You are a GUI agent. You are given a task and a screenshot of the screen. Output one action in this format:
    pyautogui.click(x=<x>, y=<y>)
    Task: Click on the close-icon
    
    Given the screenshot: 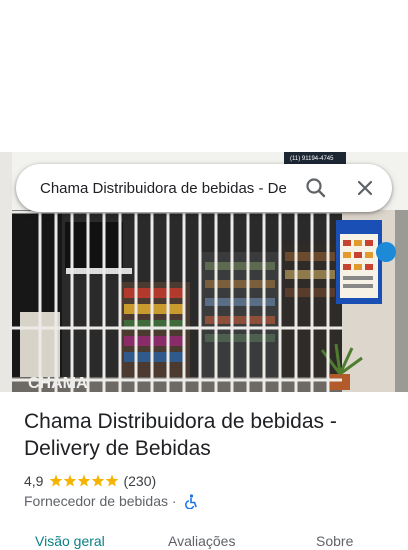 What is the action you would take?
    pyautogui.click(x=365, y=188)
    